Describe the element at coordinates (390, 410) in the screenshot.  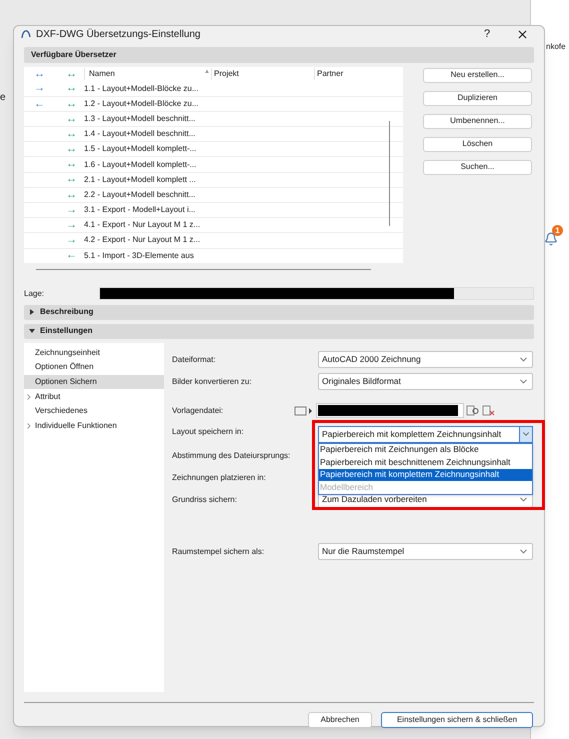
I see `template-field` at that location.